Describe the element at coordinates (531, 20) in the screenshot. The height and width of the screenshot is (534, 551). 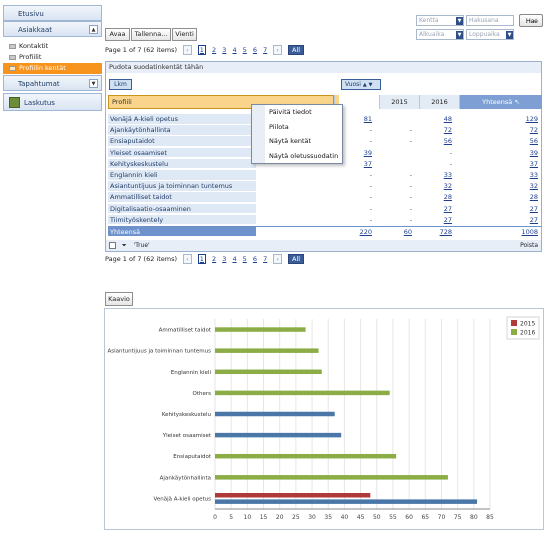
I see `search-button: Hae` at that location.